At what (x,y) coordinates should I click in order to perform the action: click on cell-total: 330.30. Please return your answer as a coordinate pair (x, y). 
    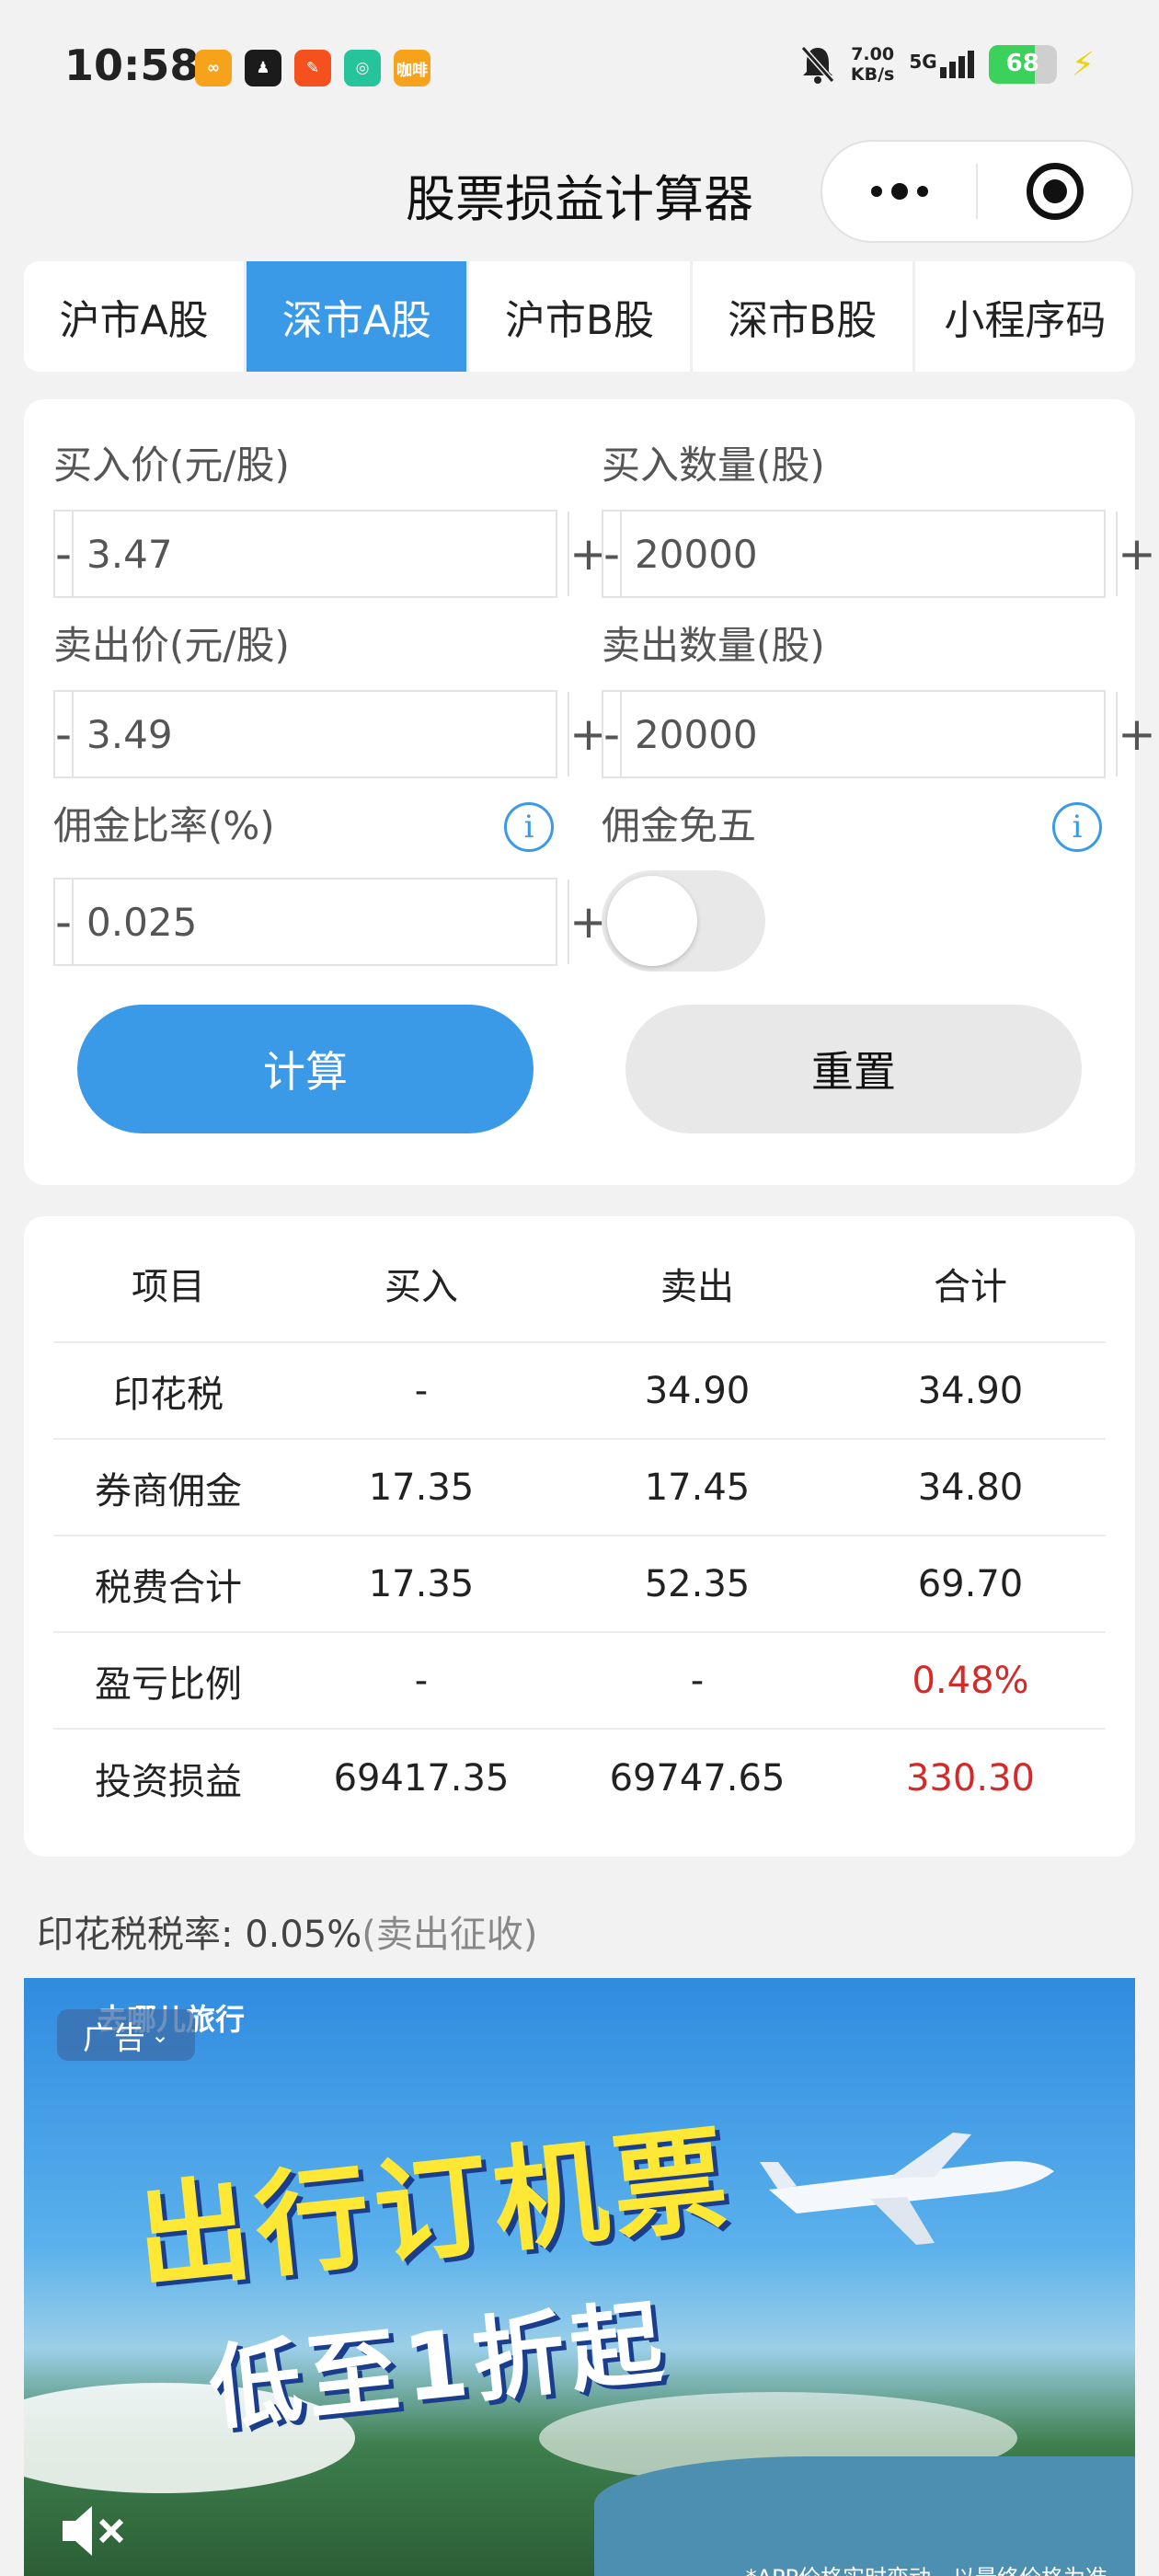
    Looking at the image, I should click on (970, 1778).